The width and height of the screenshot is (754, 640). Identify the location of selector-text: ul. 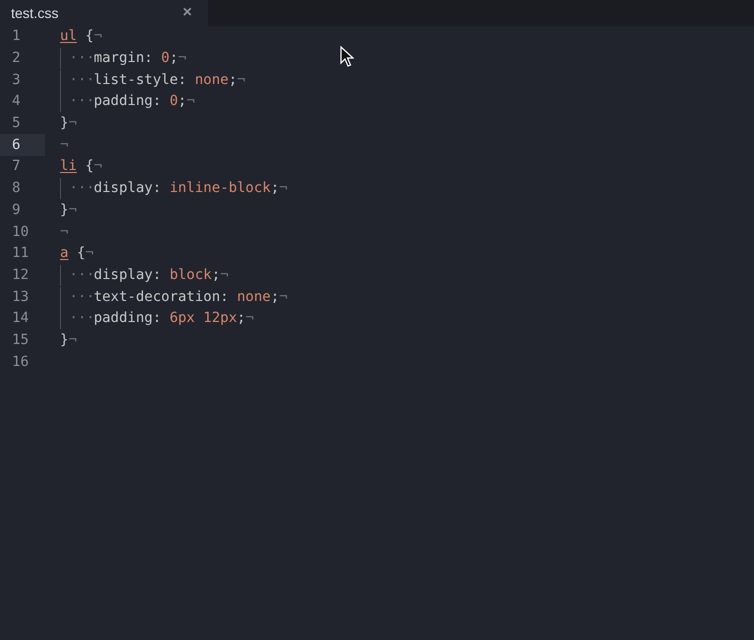
(68, 36).